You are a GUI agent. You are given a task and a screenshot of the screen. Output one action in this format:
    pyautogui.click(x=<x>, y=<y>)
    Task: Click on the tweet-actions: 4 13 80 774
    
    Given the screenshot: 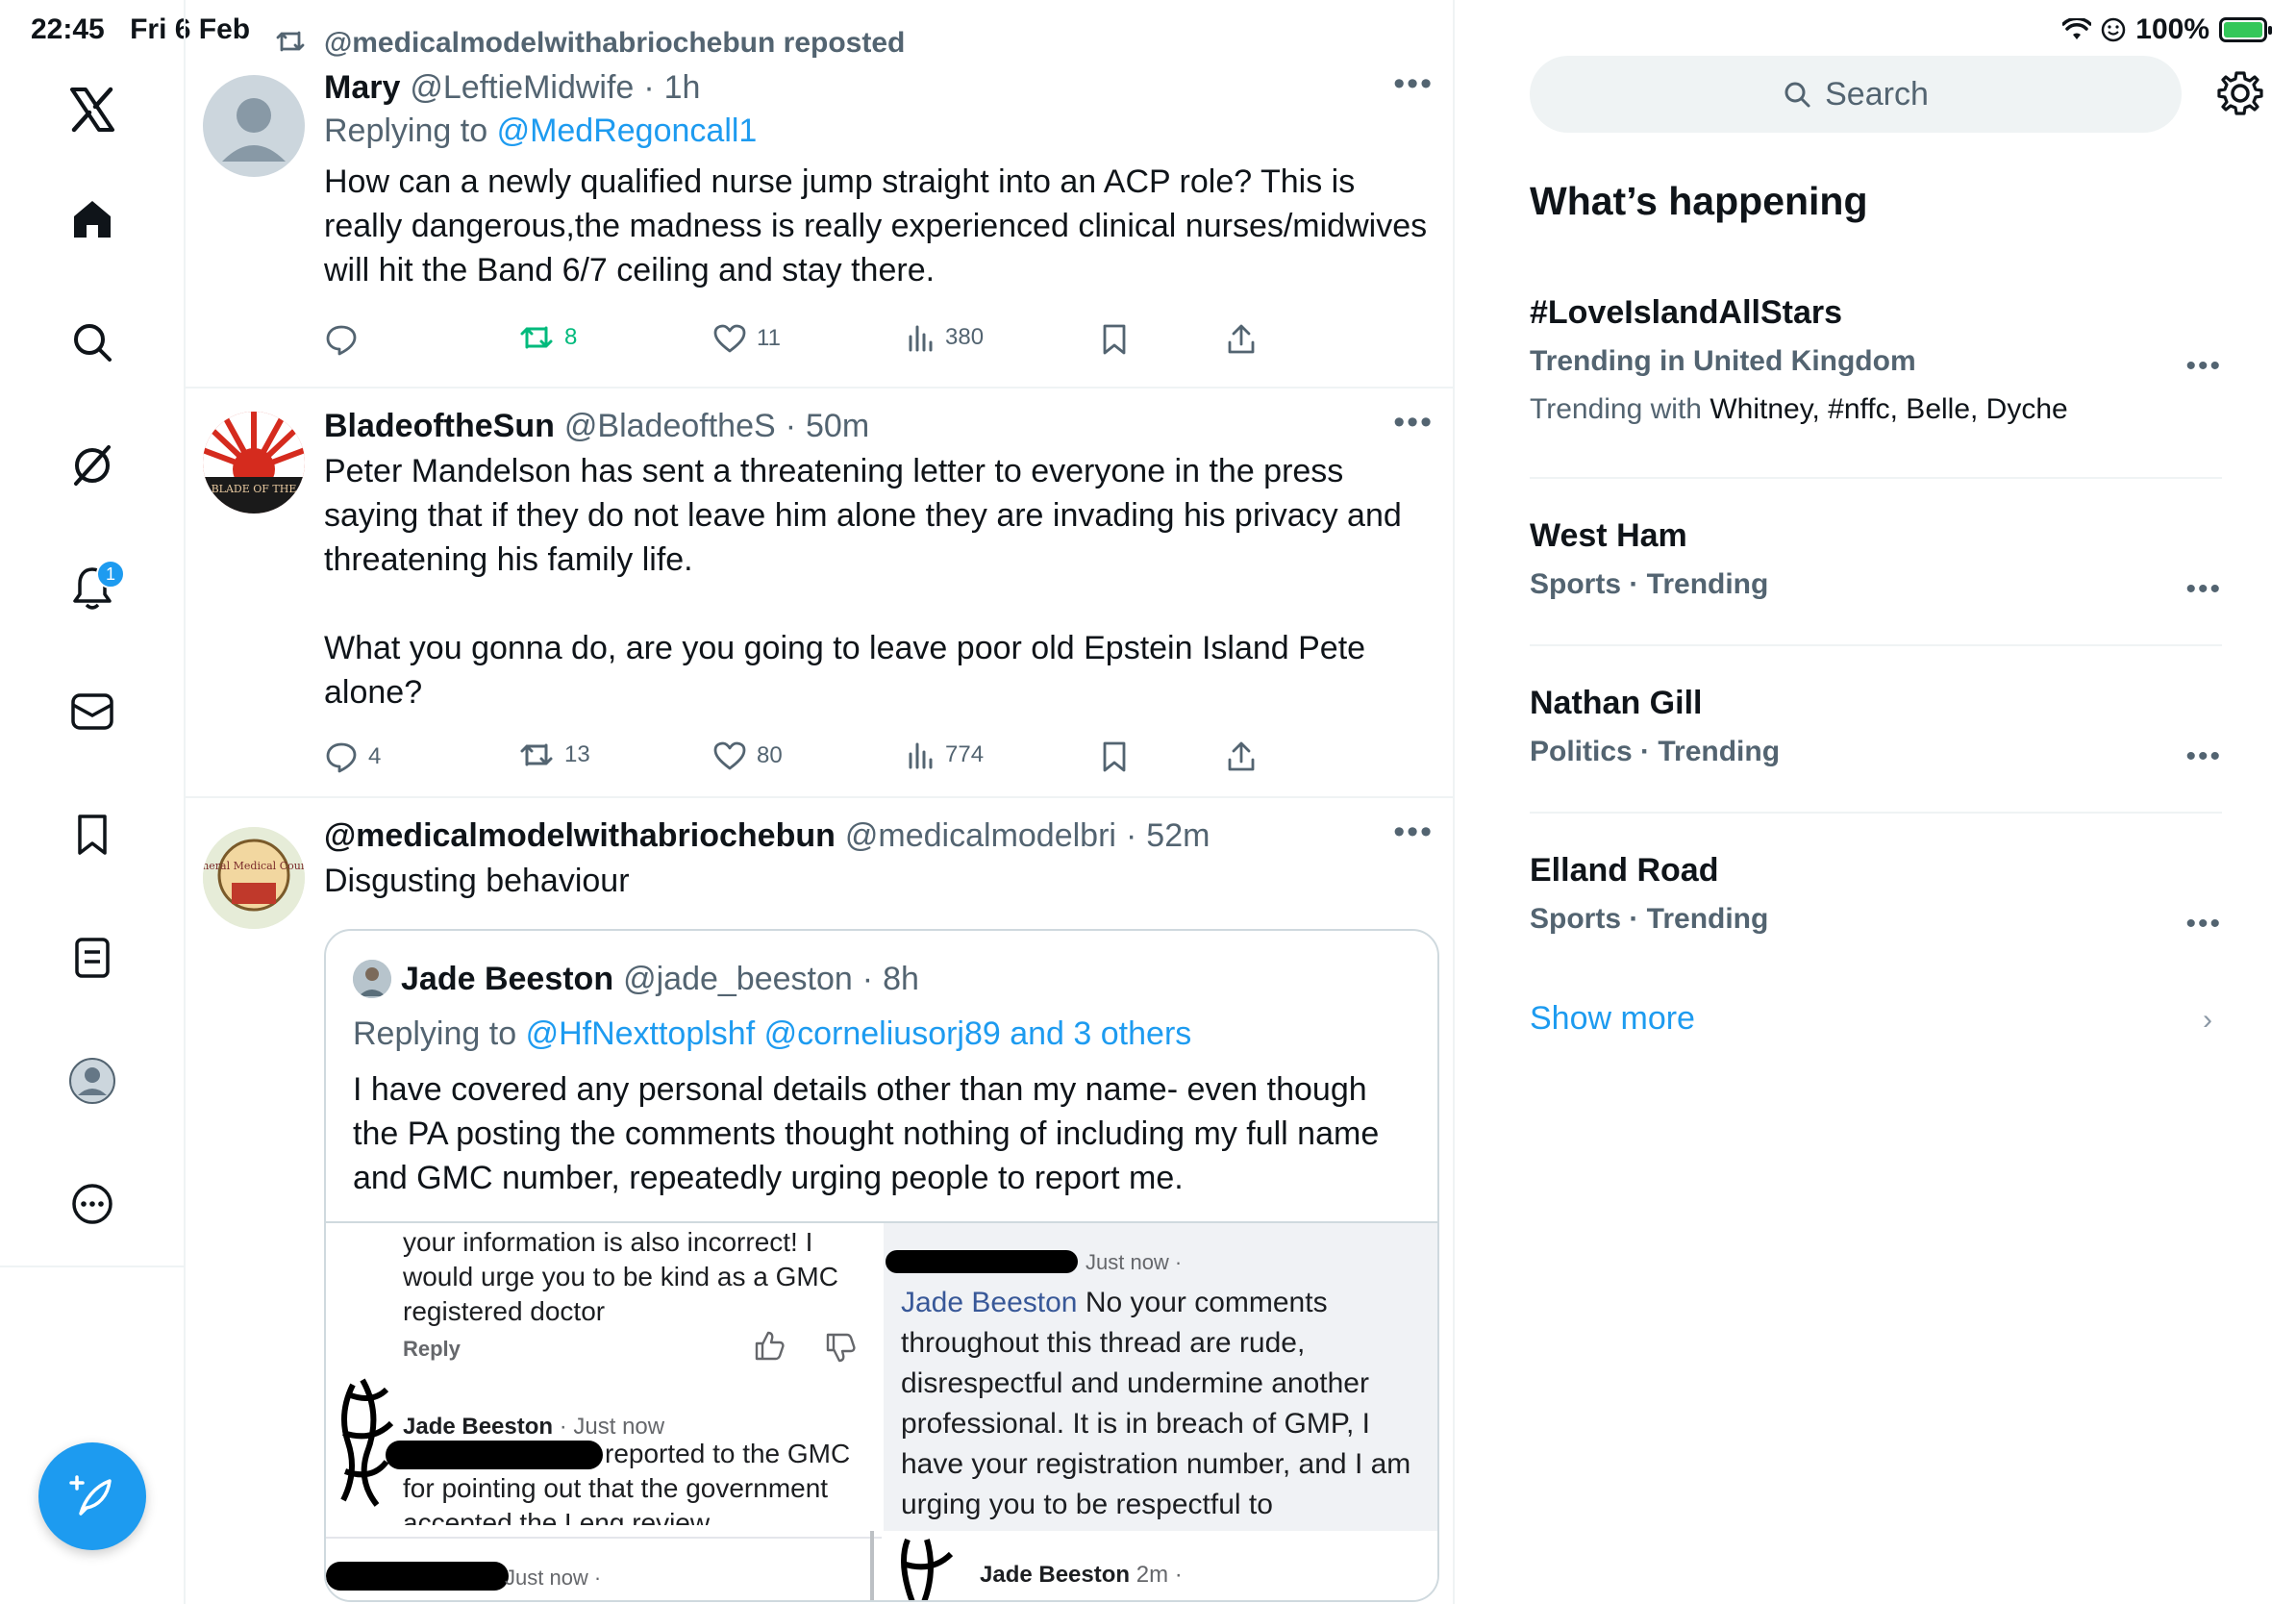 What is the action you would take?
    pyautogui.click(x=819, y=759)
    